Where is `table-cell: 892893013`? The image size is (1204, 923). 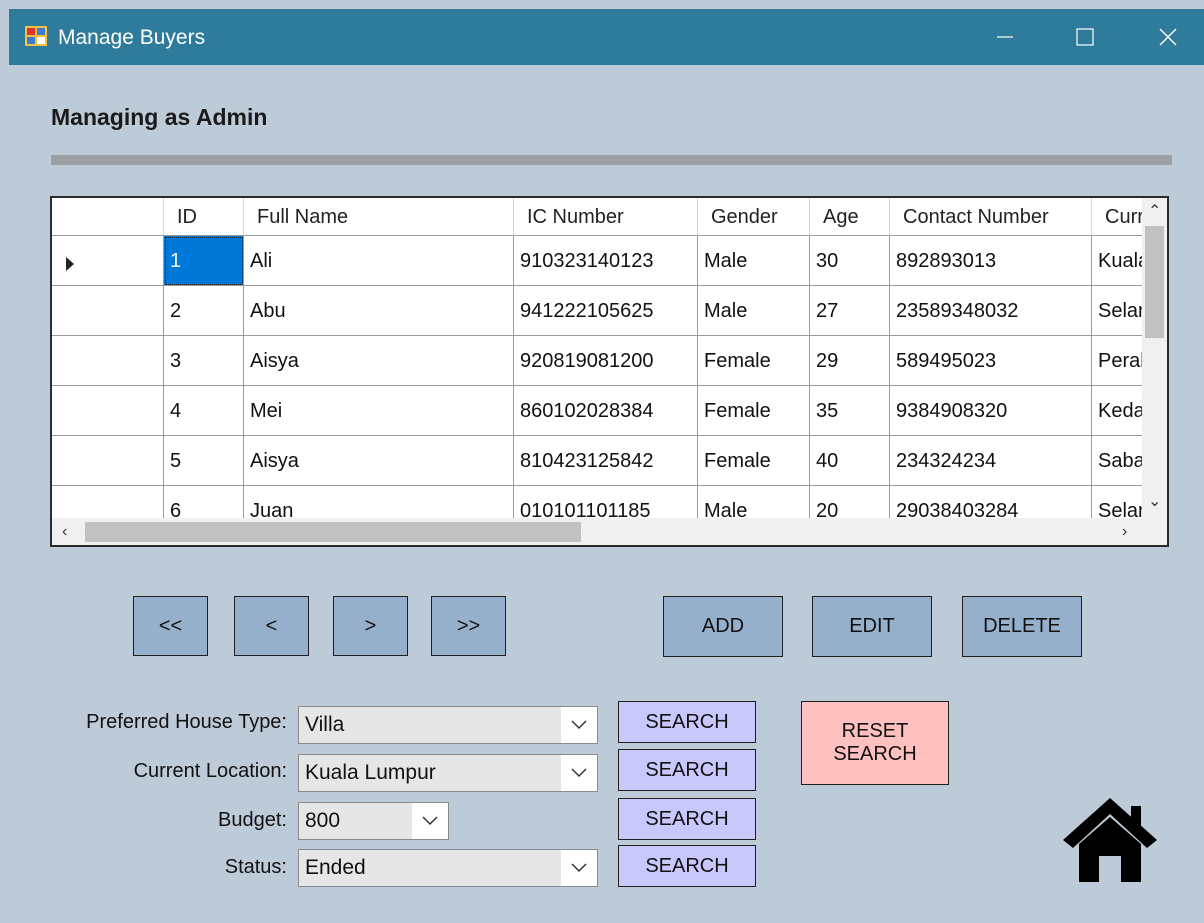
table-cell: 892893013 is located at coordinates (991, 261).